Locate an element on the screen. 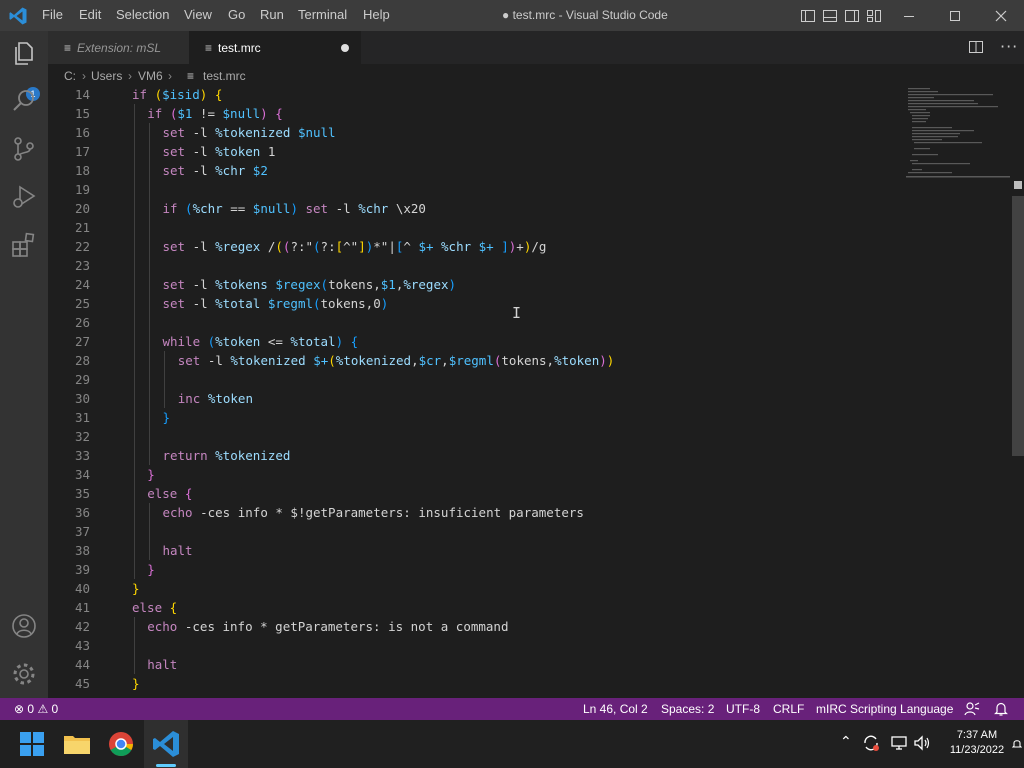 The height and width of the screenshot is (768, 1024). indentation-status: Spaces: 2 is located at coordinates (687, 709).